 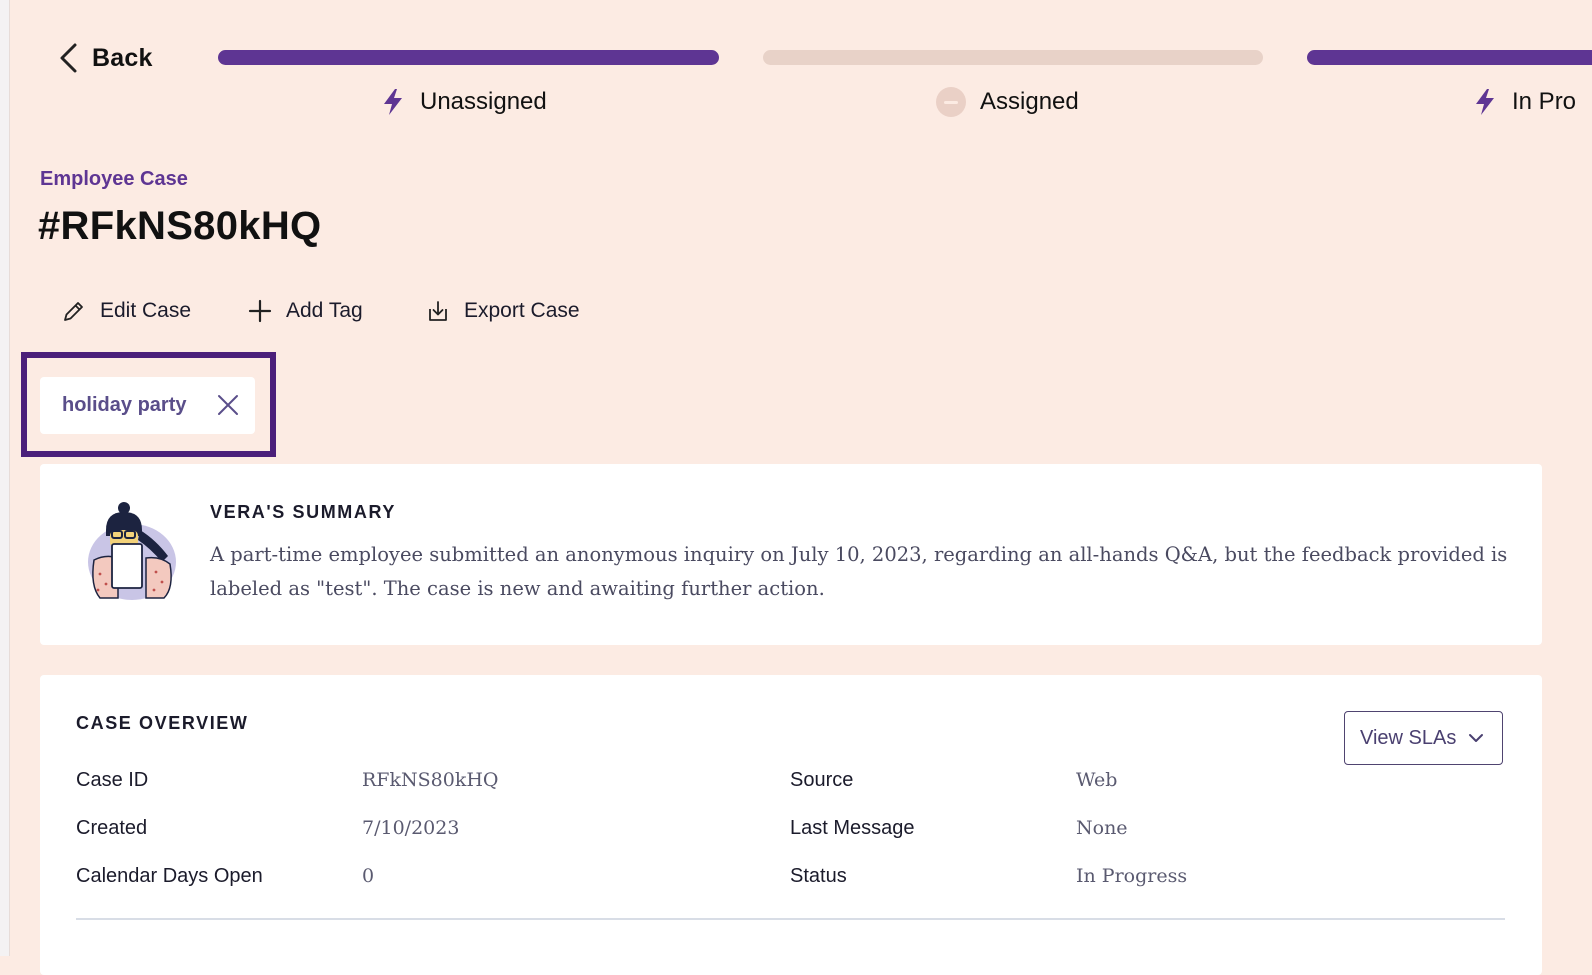 What do you see at coordinates (228, 405) in the screenshot?
I see `close-icon` at bounding box center [228, 405].